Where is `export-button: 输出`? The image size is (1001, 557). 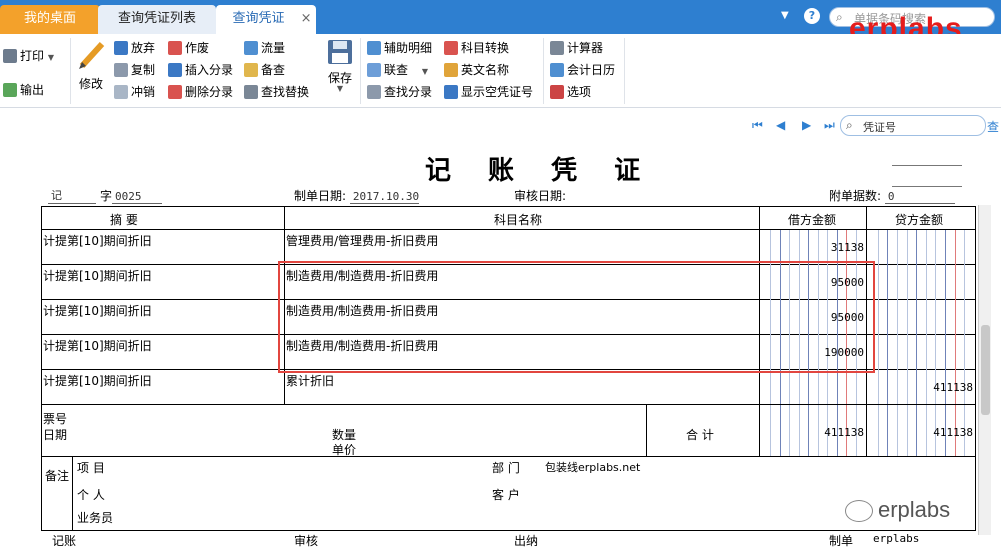
export-button: 输出 is located at coordinates (23, 90).